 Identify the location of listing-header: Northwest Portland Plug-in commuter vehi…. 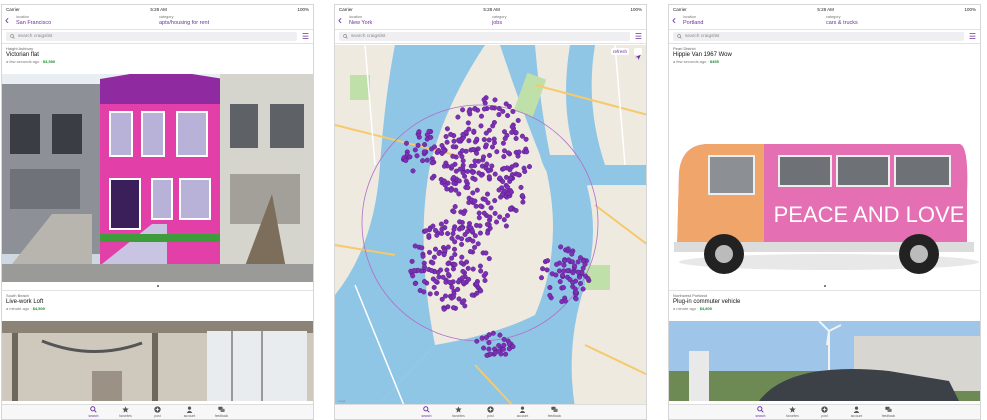
(824, 306).